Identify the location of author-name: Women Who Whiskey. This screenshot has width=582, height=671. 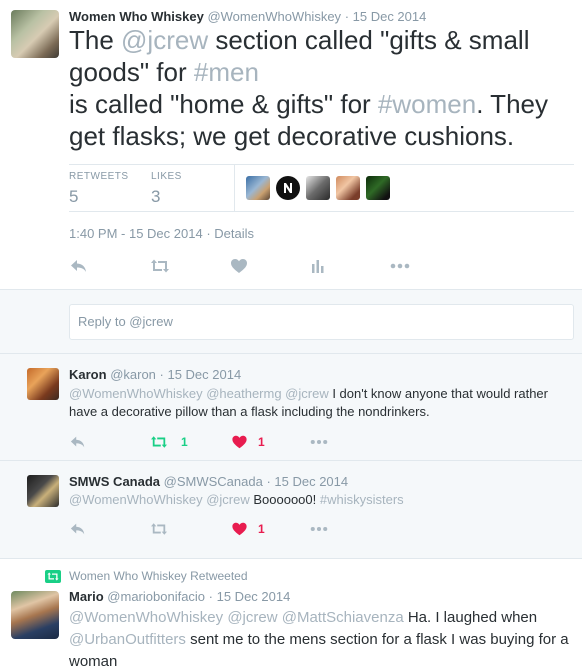
(136, 16).